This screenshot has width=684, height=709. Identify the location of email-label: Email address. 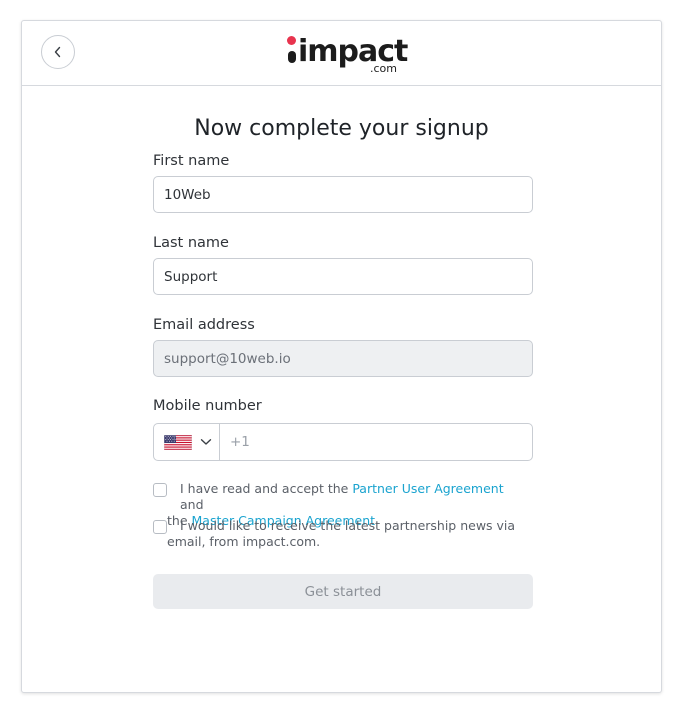
(204, 325).